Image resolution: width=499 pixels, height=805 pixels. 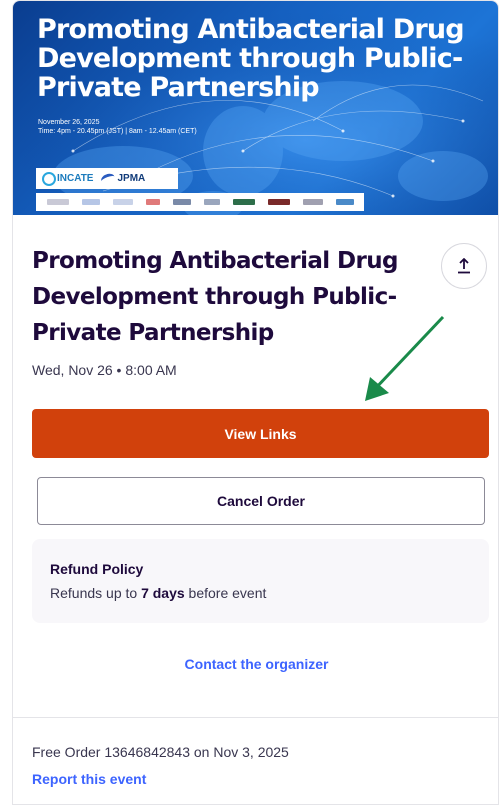 What do you see at coordinates (104, 370) in the screenshot?
I see `event-date: Wed, Nov 26 • 8:00 AM` at bounding box center [104, 370].